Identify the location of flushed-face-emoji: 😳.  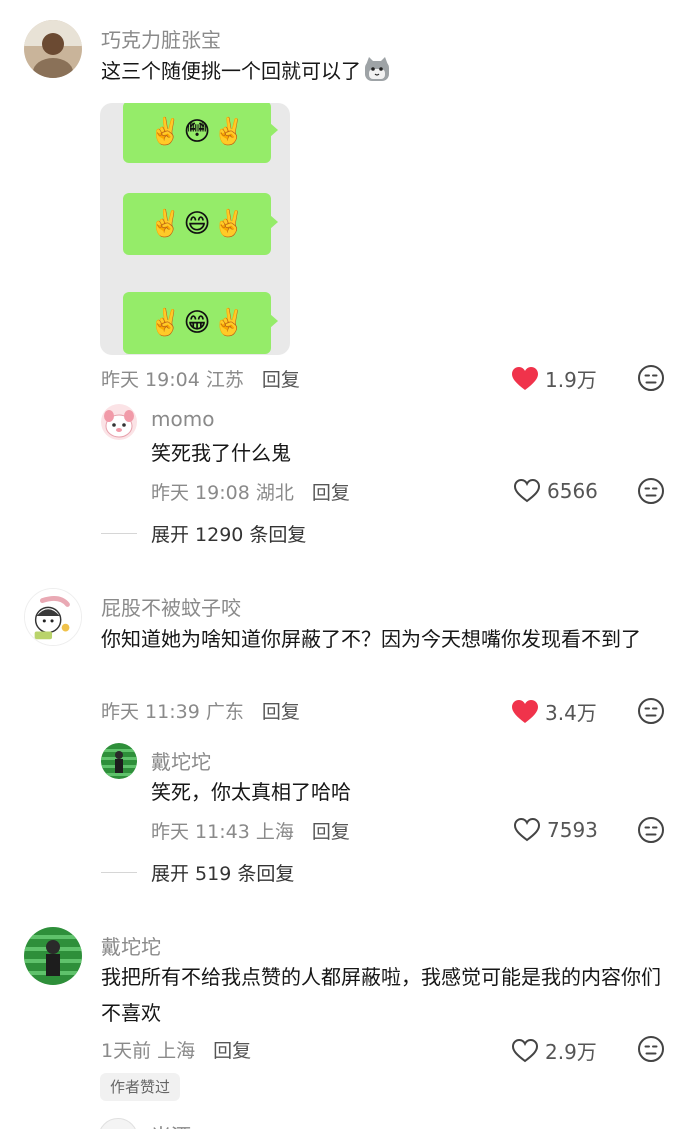
(197, 132).